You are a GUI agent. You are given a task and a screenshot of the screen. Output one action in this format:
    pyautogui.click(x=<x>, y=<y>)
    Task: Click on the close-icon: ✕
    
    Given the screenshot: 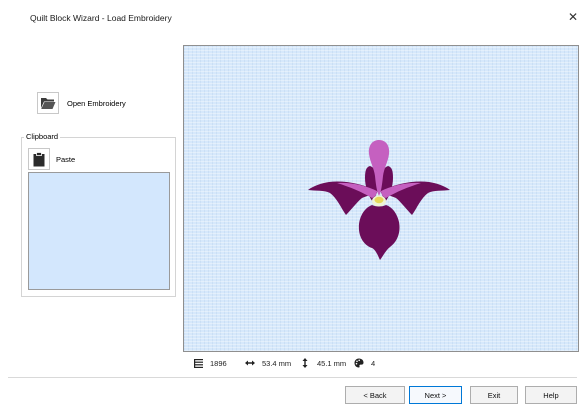 What is the action you would take?
    pyautogui.click(x=573, y=17)
    